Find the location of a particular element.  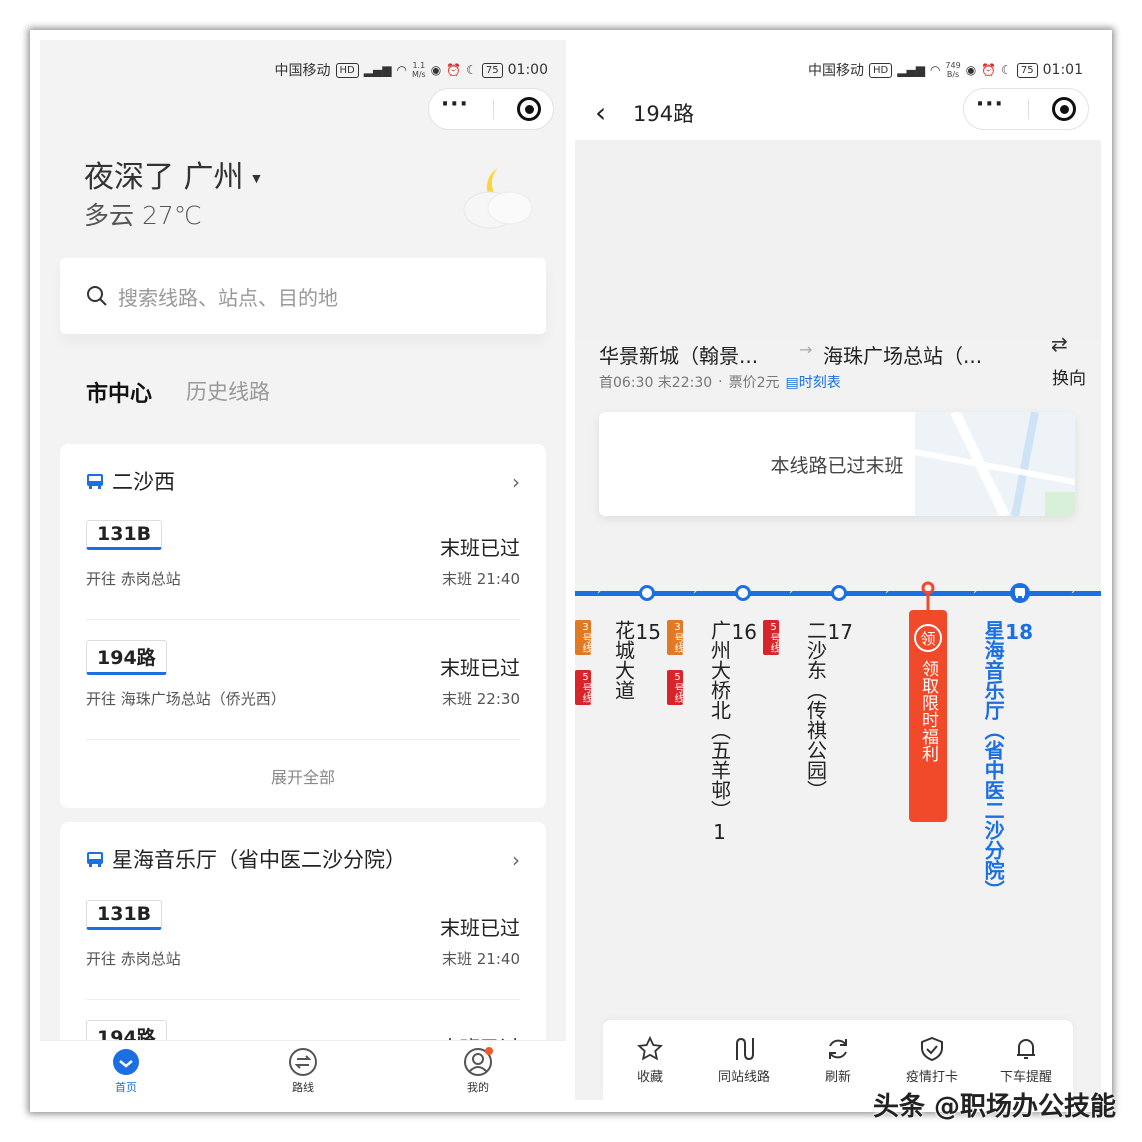

promo-banner: 领 领取限时福利 is located at coordinates (928, 716).